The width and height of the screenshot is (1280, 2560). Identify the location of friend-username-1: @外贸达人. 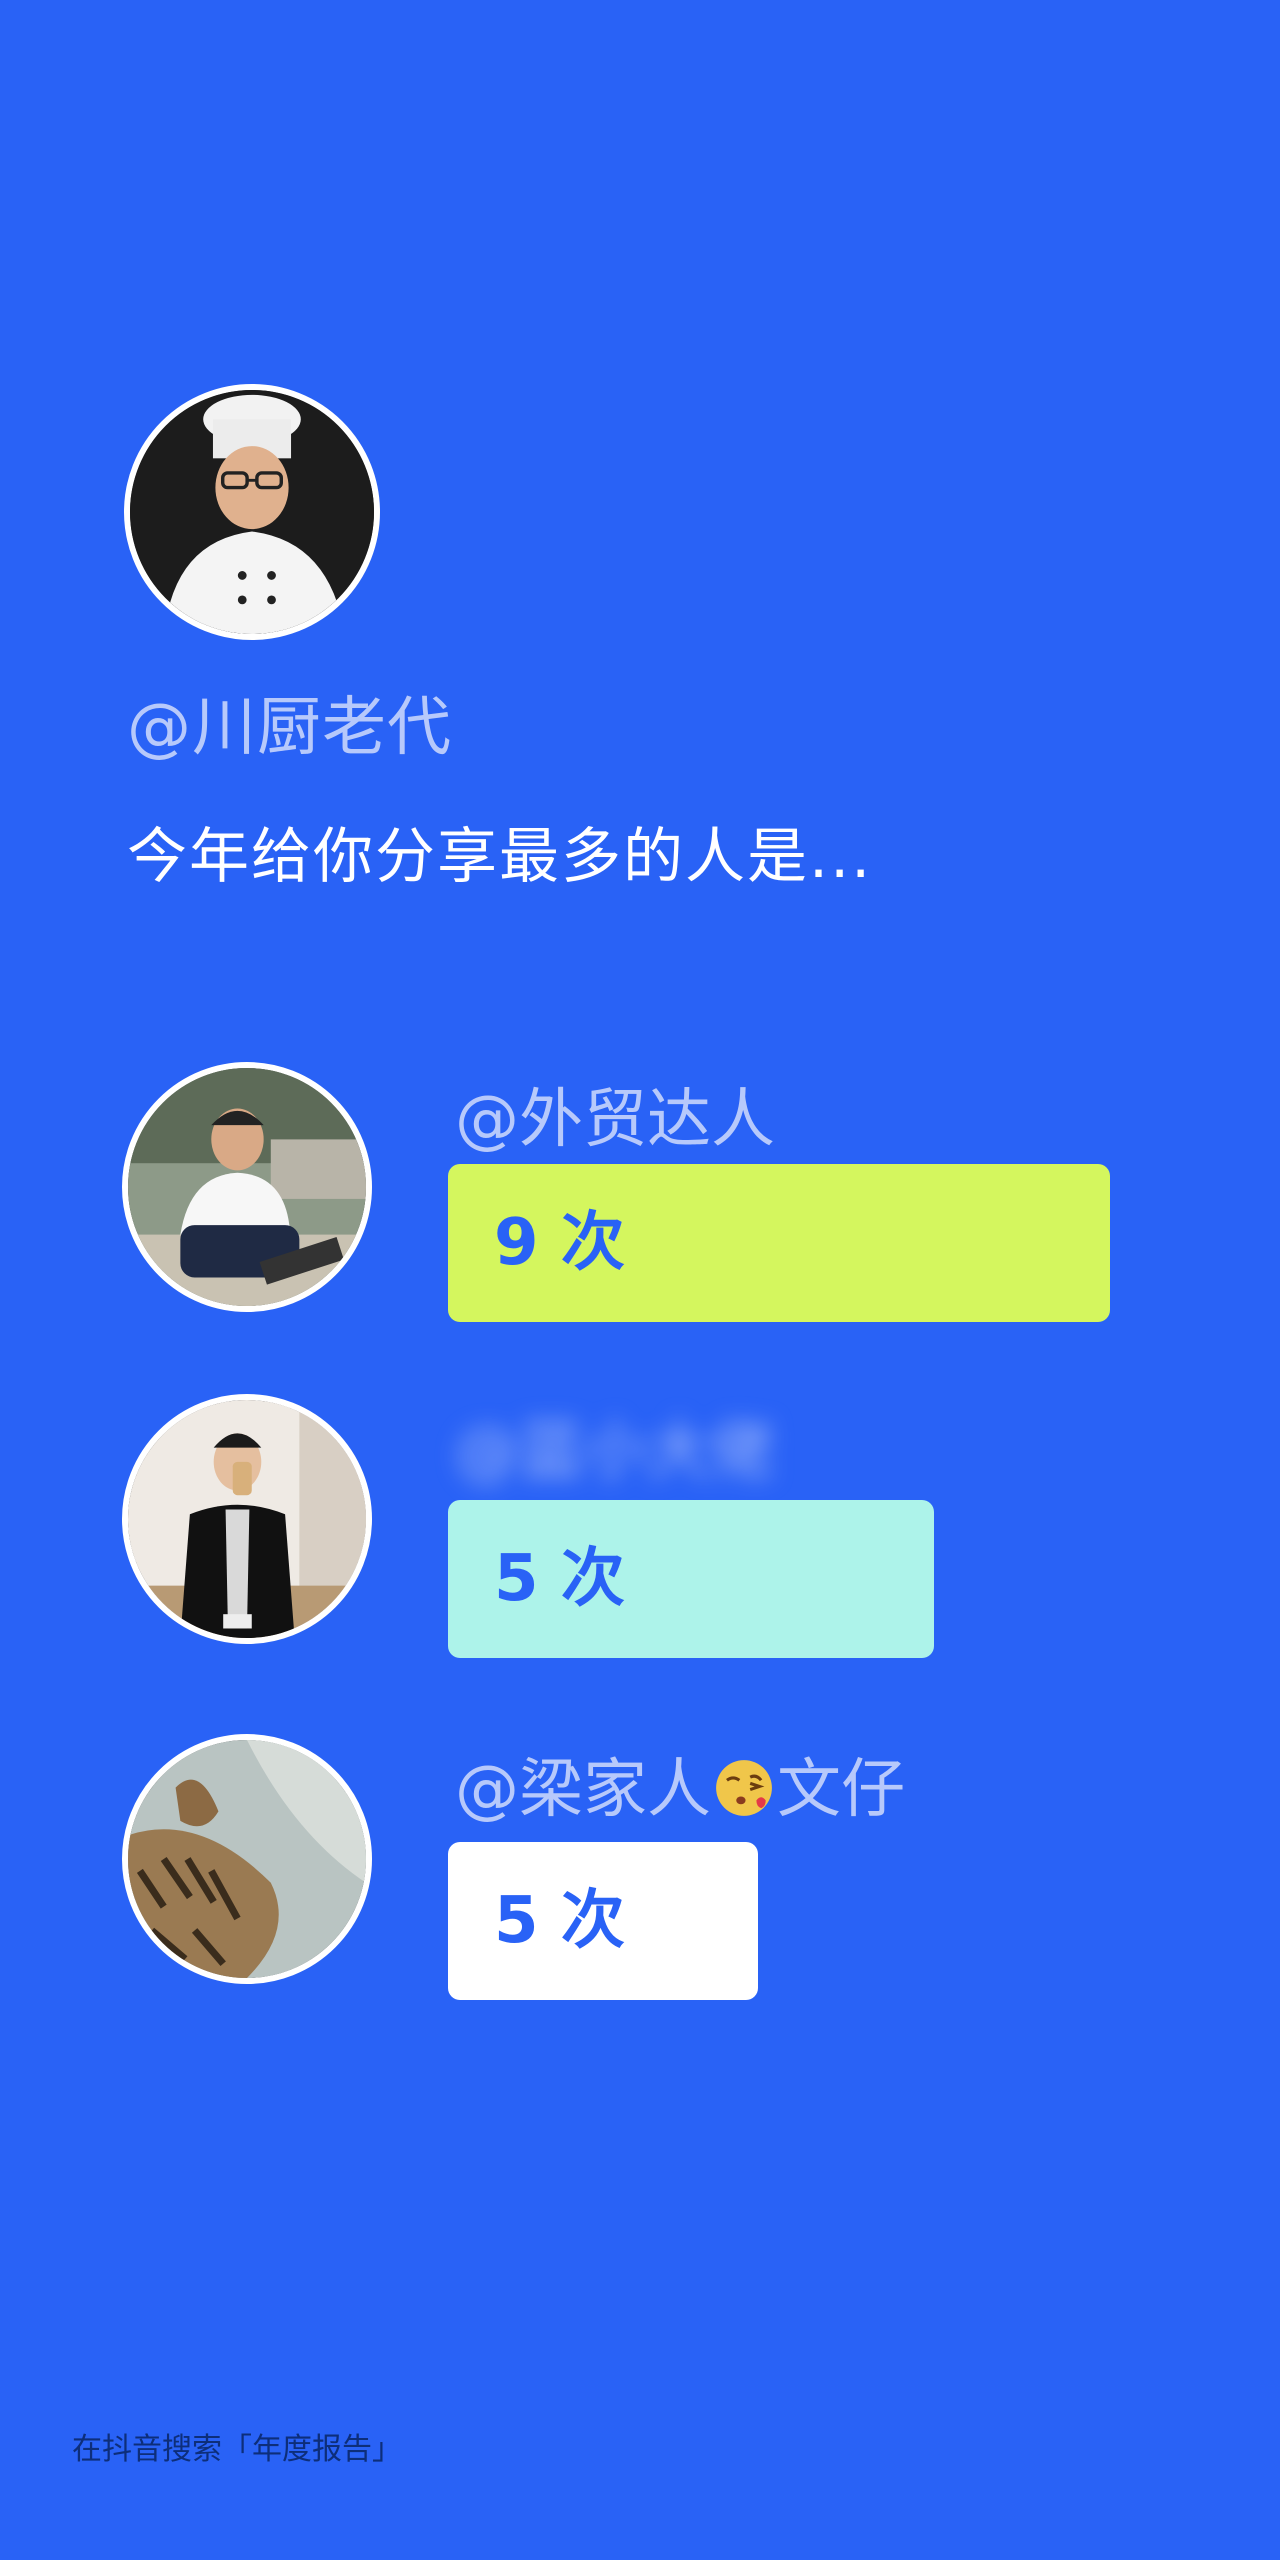
(615, 1114).